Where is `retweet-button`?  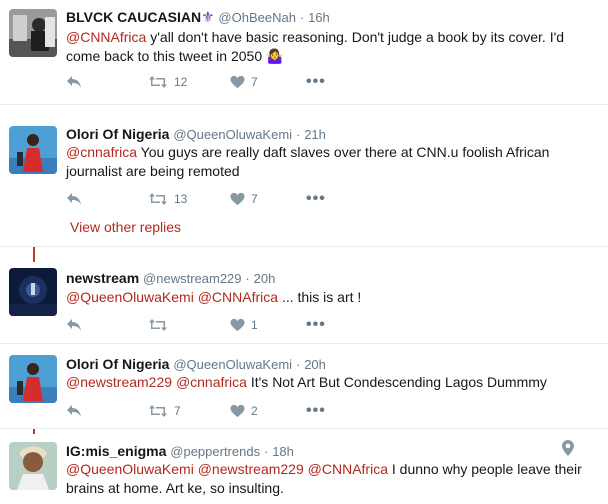
retweet-button is located at coordinates (161, 325).